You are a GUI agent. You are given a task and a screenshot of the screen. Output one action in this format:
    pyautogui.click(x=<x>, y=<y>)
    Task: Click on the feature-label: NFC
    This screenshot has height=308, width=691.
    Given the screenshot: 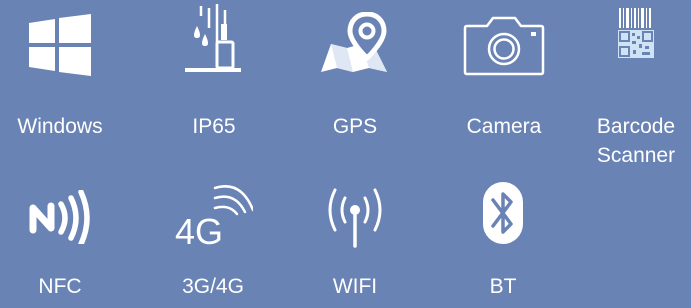 What is the action you would take?
    pyautogui.click(x=60, y=286)
    